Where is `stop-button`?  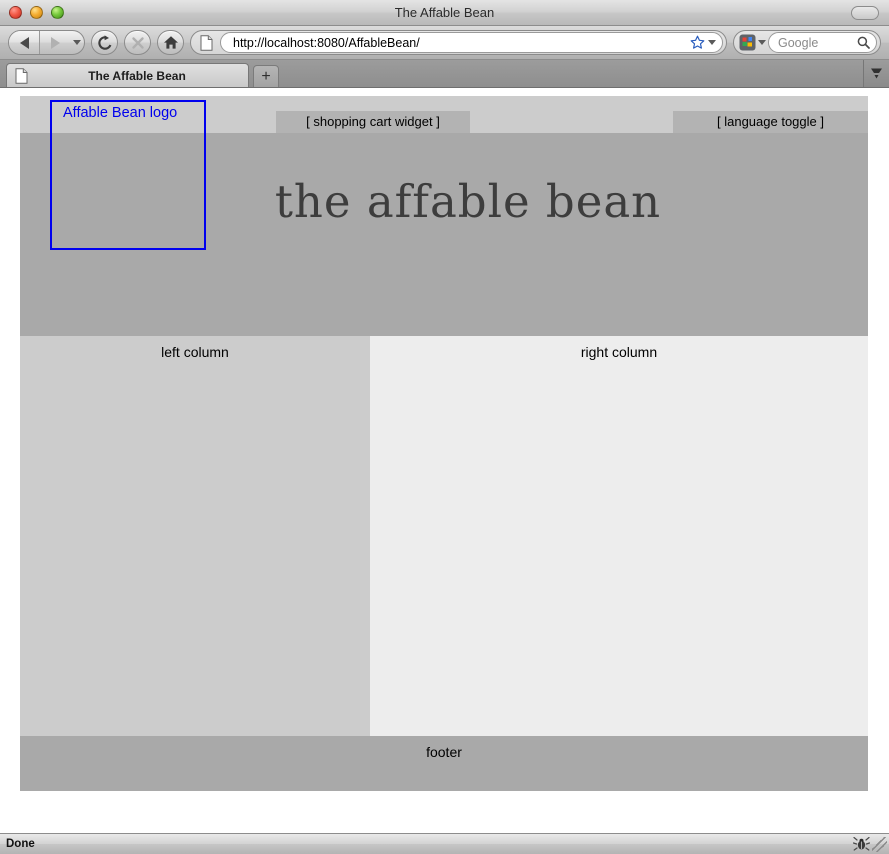
stop-button is located at coordinates (137, 42).